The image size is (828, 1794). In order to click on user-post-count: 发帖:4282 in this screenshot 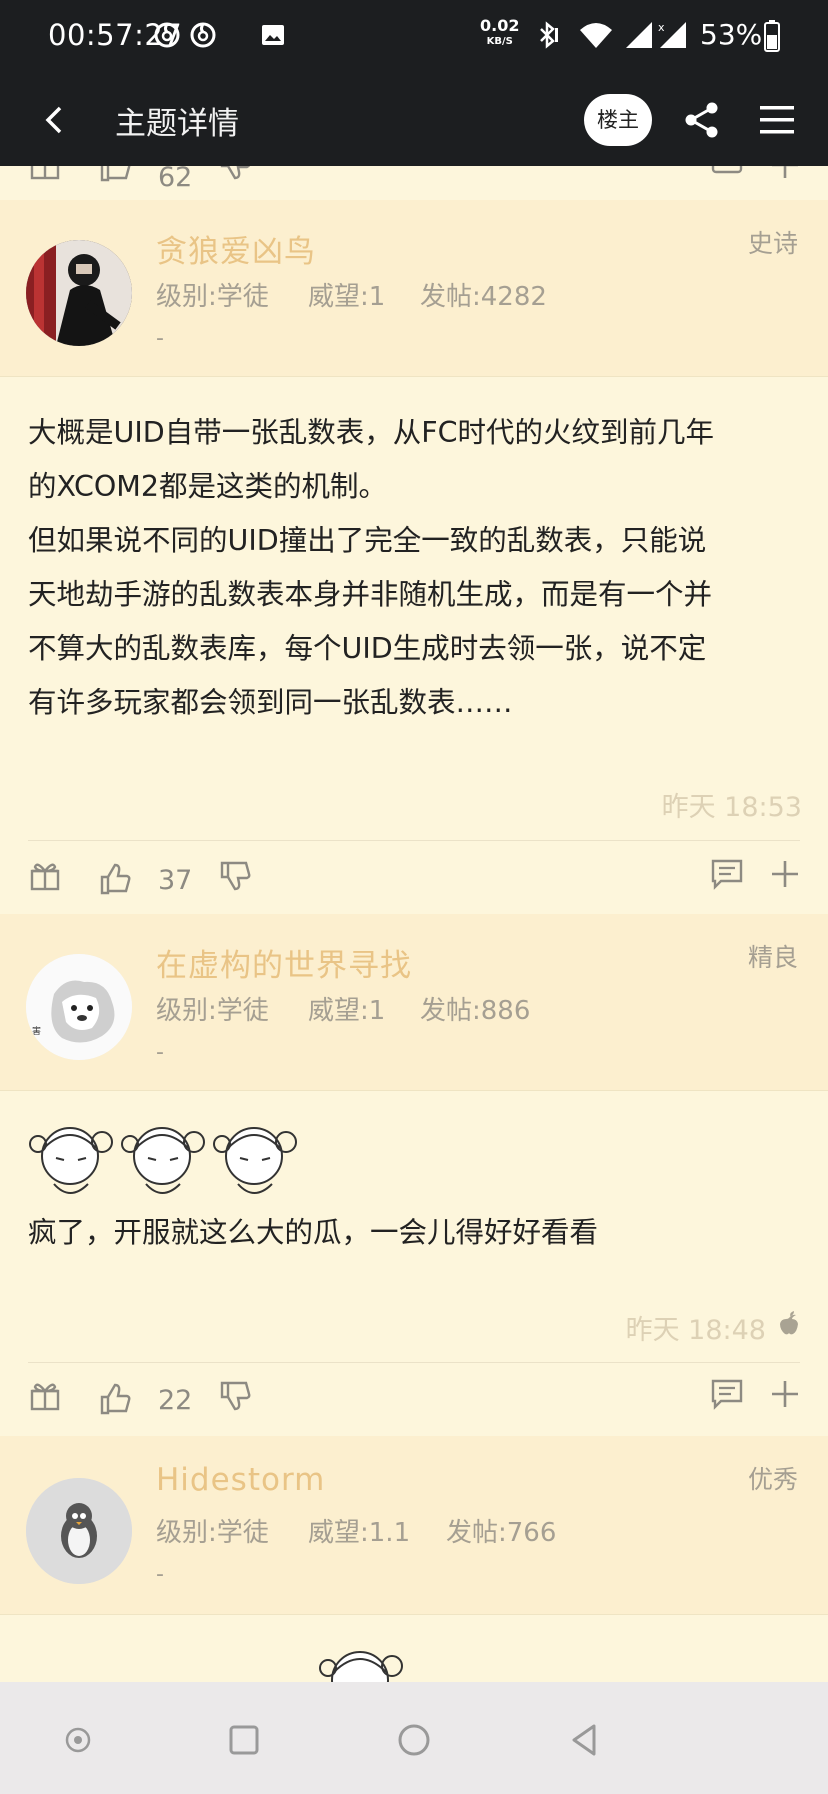, I will do `click(483, 297)`.